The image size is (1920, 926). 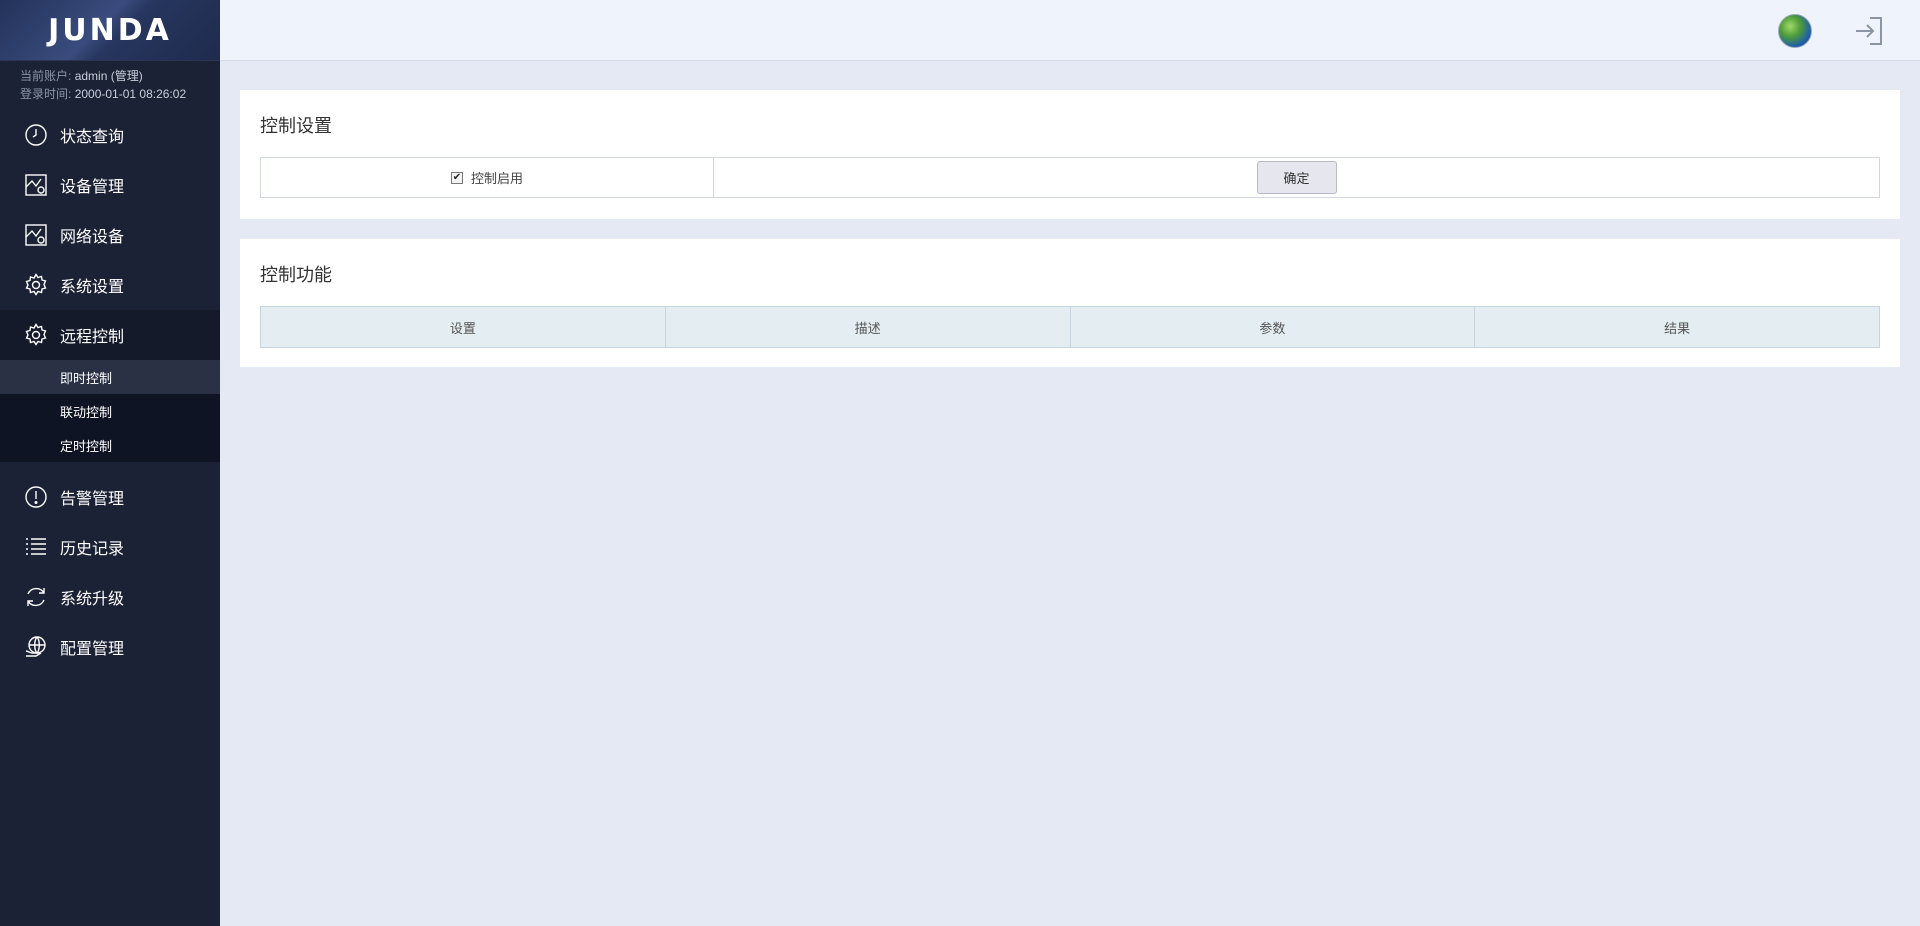 I want to click on control-functions-table-header: 设置 描述 参数 结果, so click(x=1070, y=327).